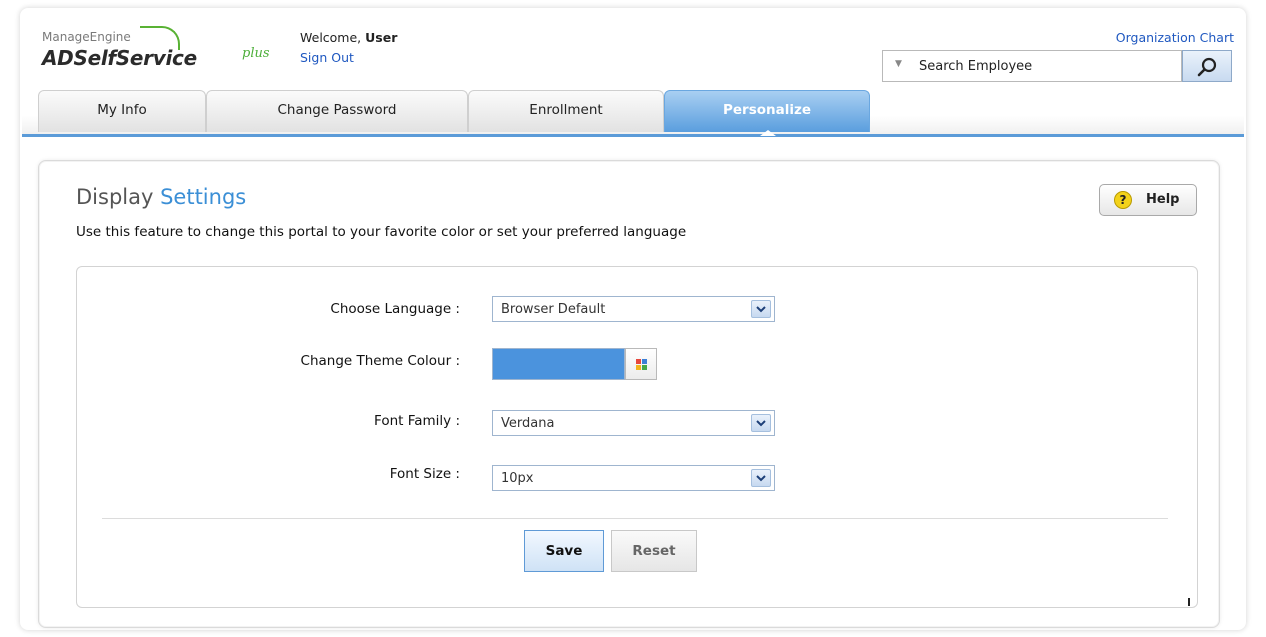 The height and width of the screenshot is (637, 1266). I want to click on tab-change-password-label: Change Password, so click(337, 110).